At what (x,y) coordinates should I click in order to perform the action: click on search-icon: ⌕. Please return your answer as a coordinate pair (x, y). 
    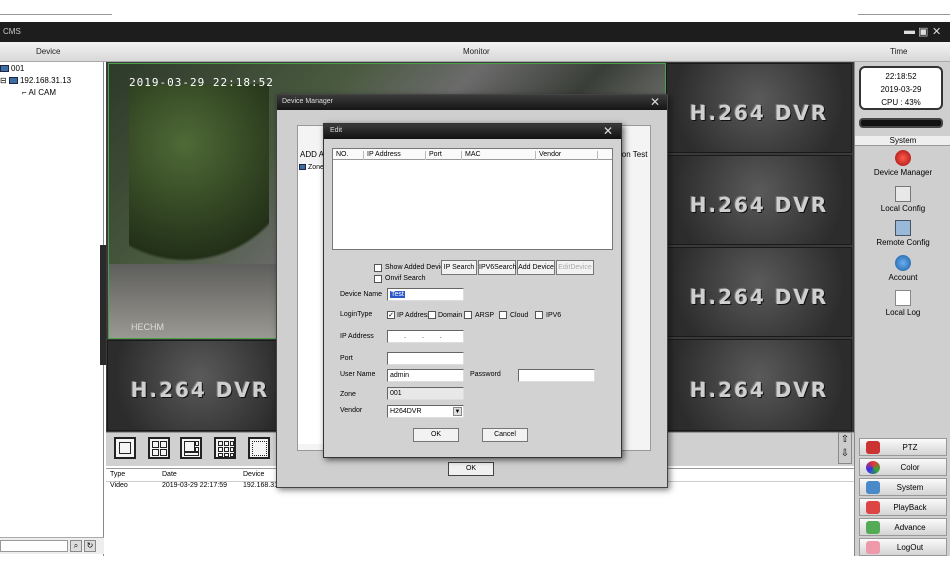
    Looking at the image, I should click on (76, 546).